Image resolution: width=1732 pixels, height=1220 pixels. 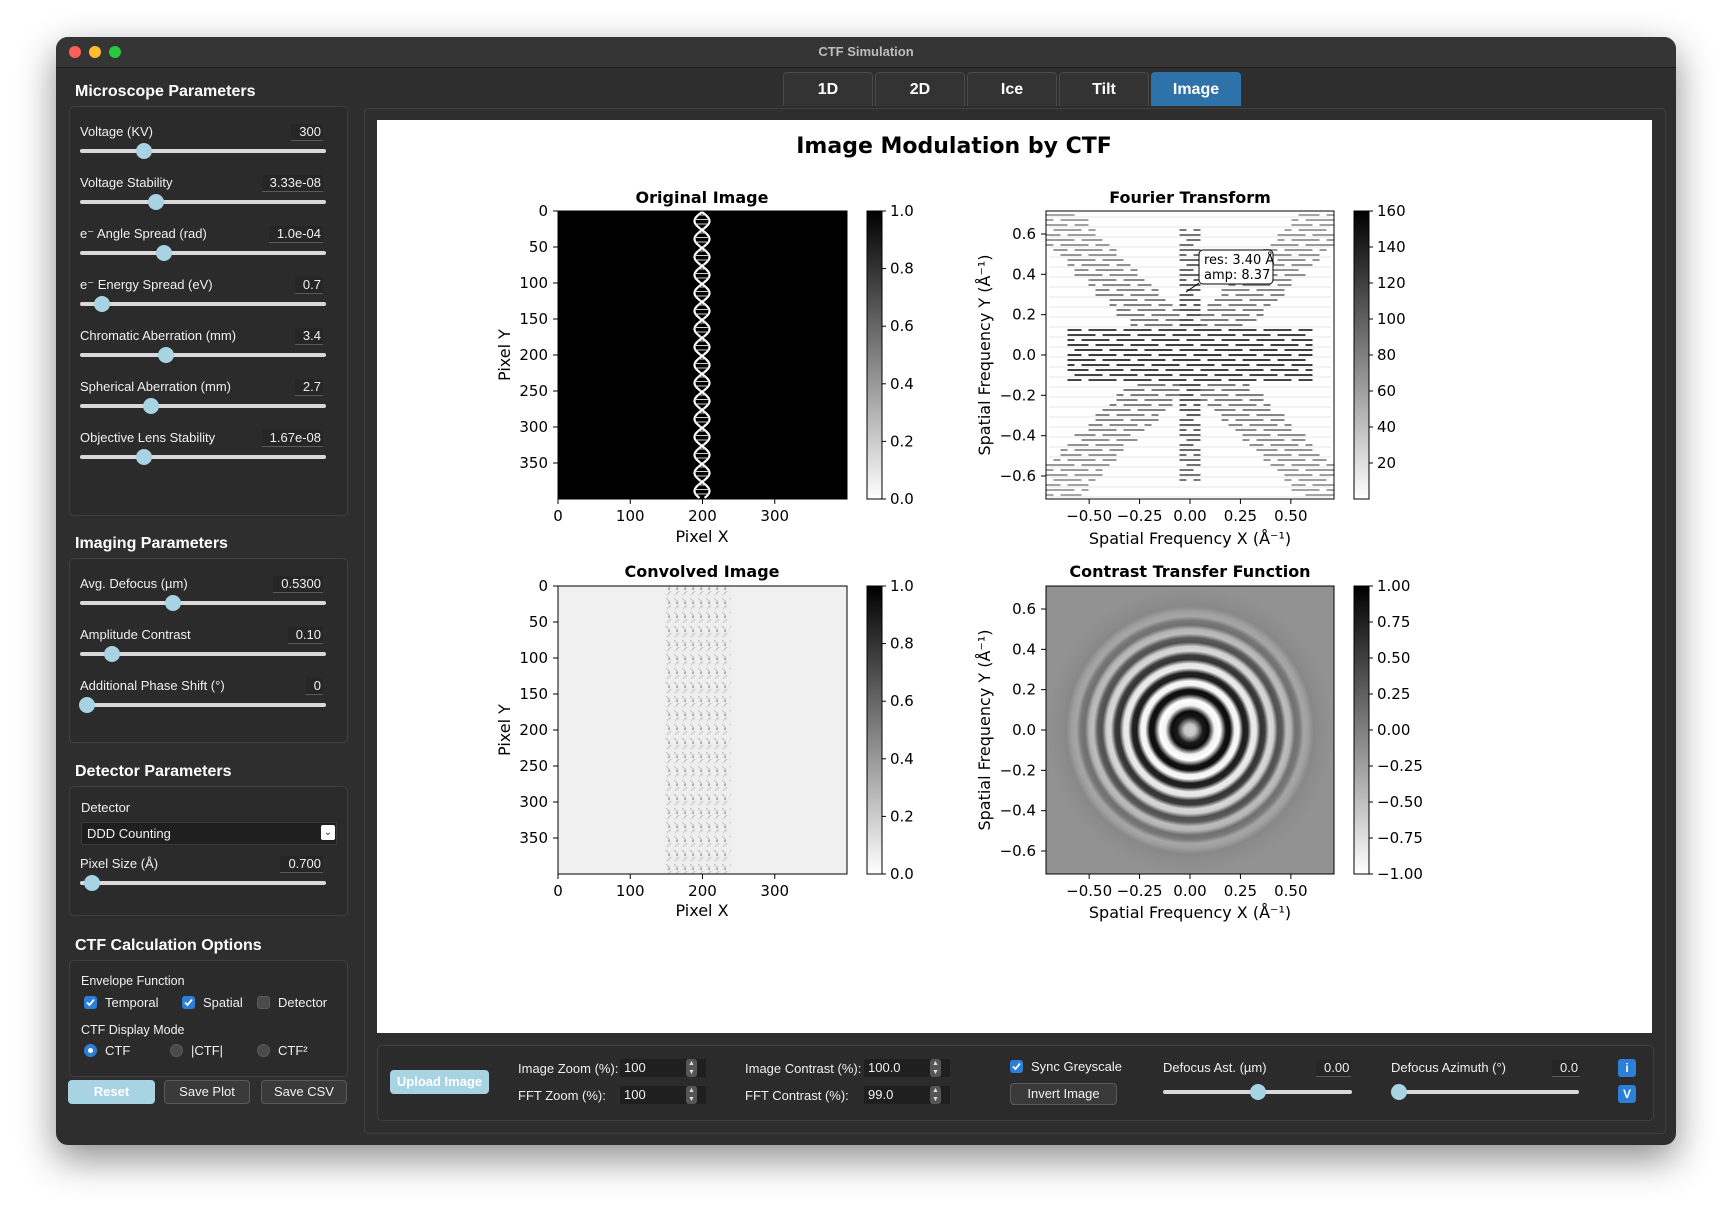 I want to click on abs-ctf-mode-label: |CTF|, so click(x=207, y=1050).